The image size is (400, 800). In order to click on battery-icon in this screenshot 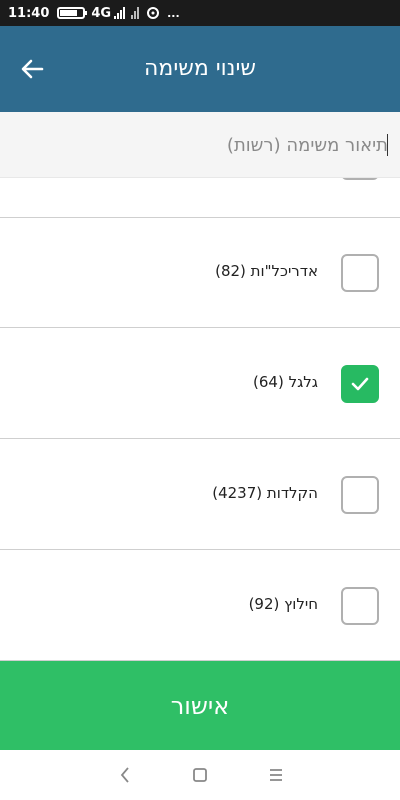, I will do `click(72, 13)`.